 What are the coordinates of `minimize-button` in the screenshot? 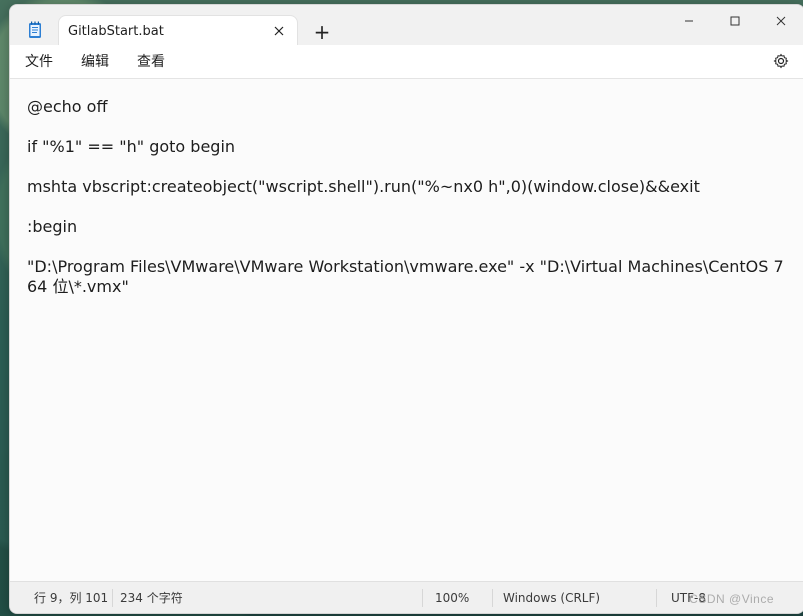 It's located at (689, 21).